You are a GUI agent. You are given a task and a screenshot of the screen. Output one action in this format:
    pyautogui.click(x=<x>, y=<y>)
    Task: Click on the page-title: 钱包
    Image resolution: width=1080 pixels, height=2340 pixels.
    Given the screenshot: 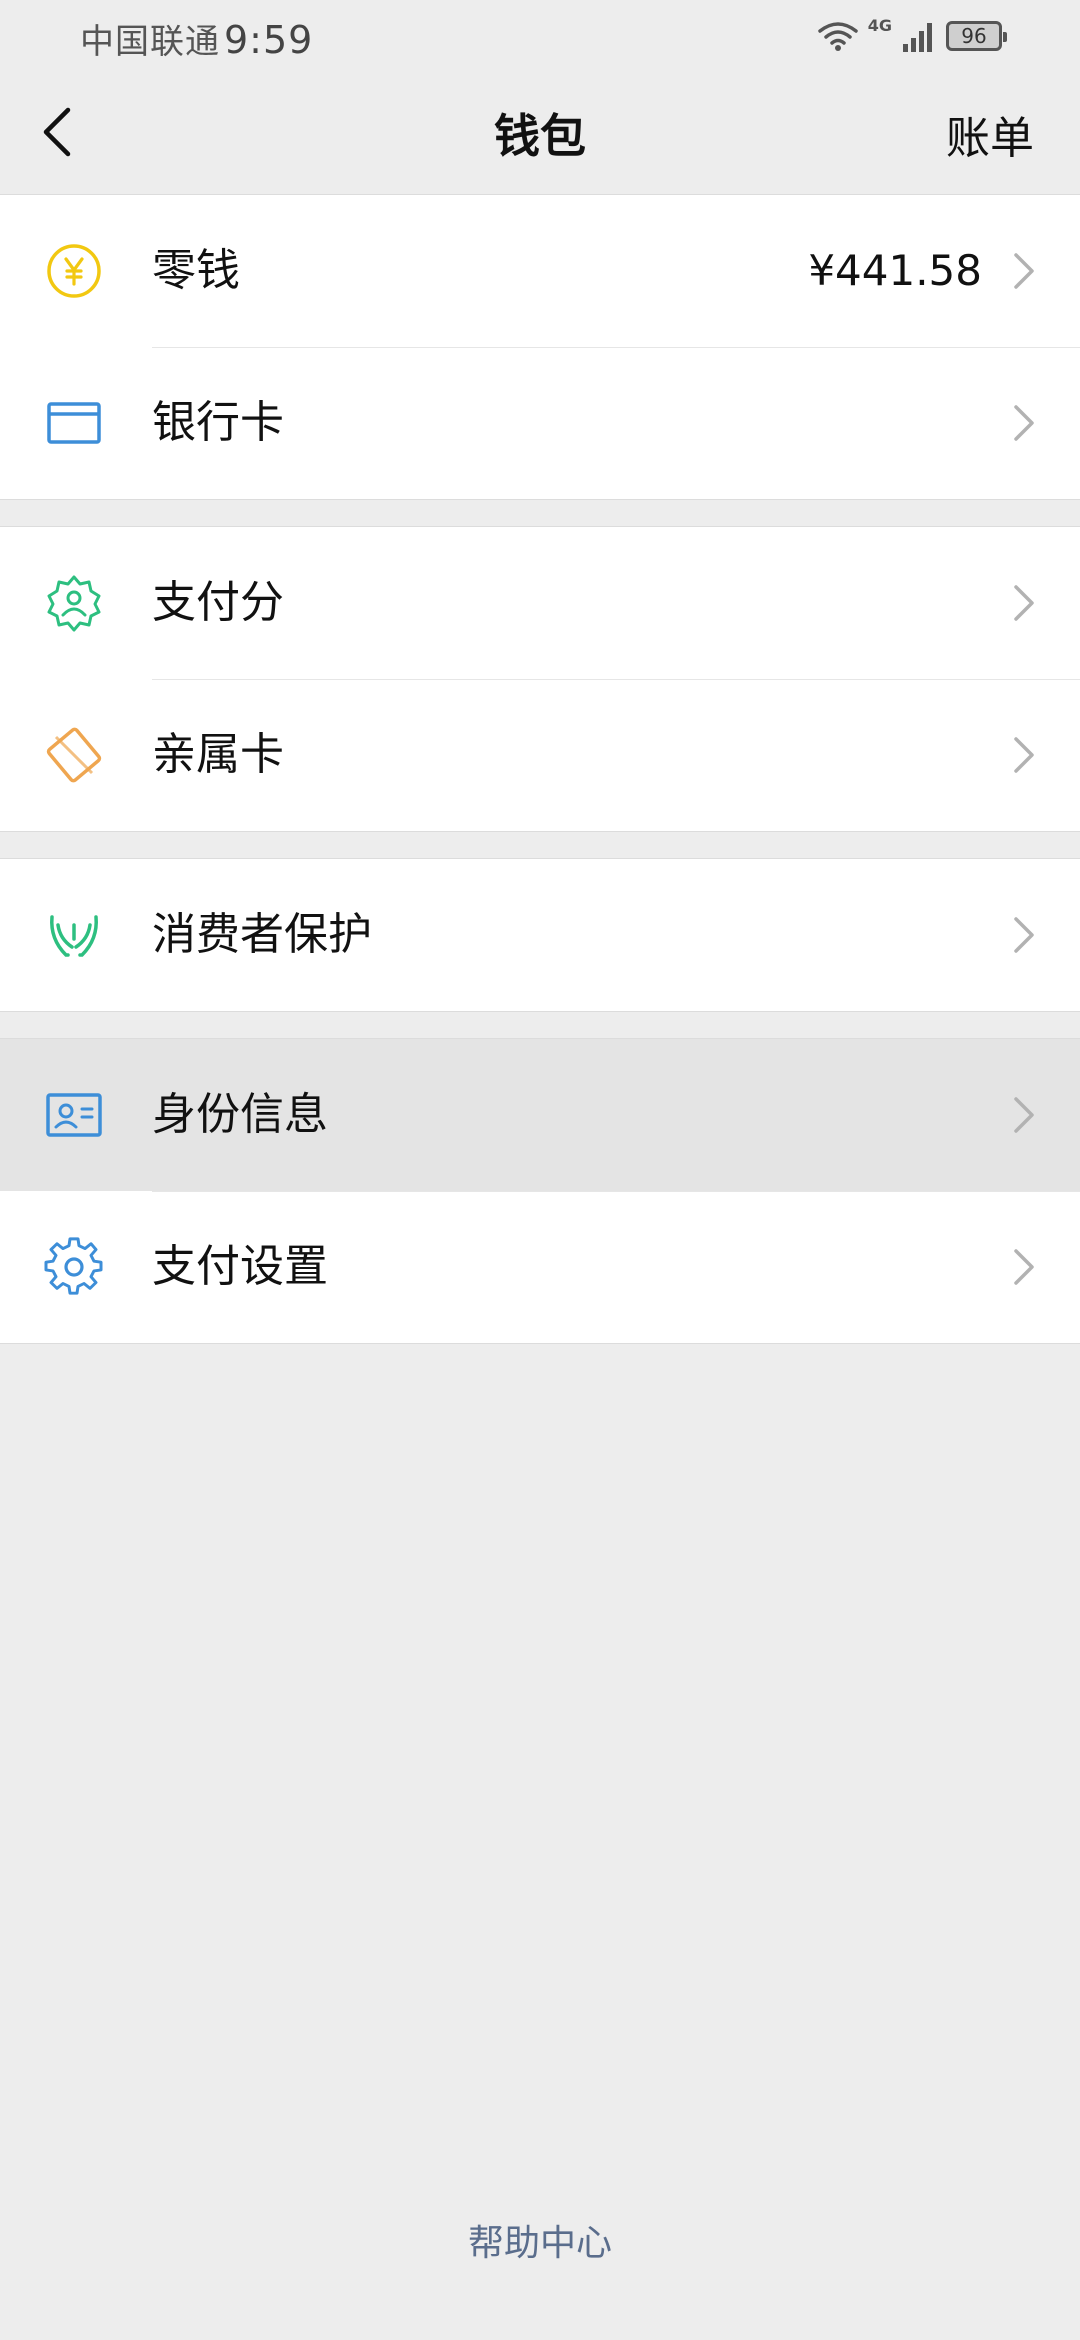 What is the action you would take?
    pyautogui.click(x=540, y=136)
    